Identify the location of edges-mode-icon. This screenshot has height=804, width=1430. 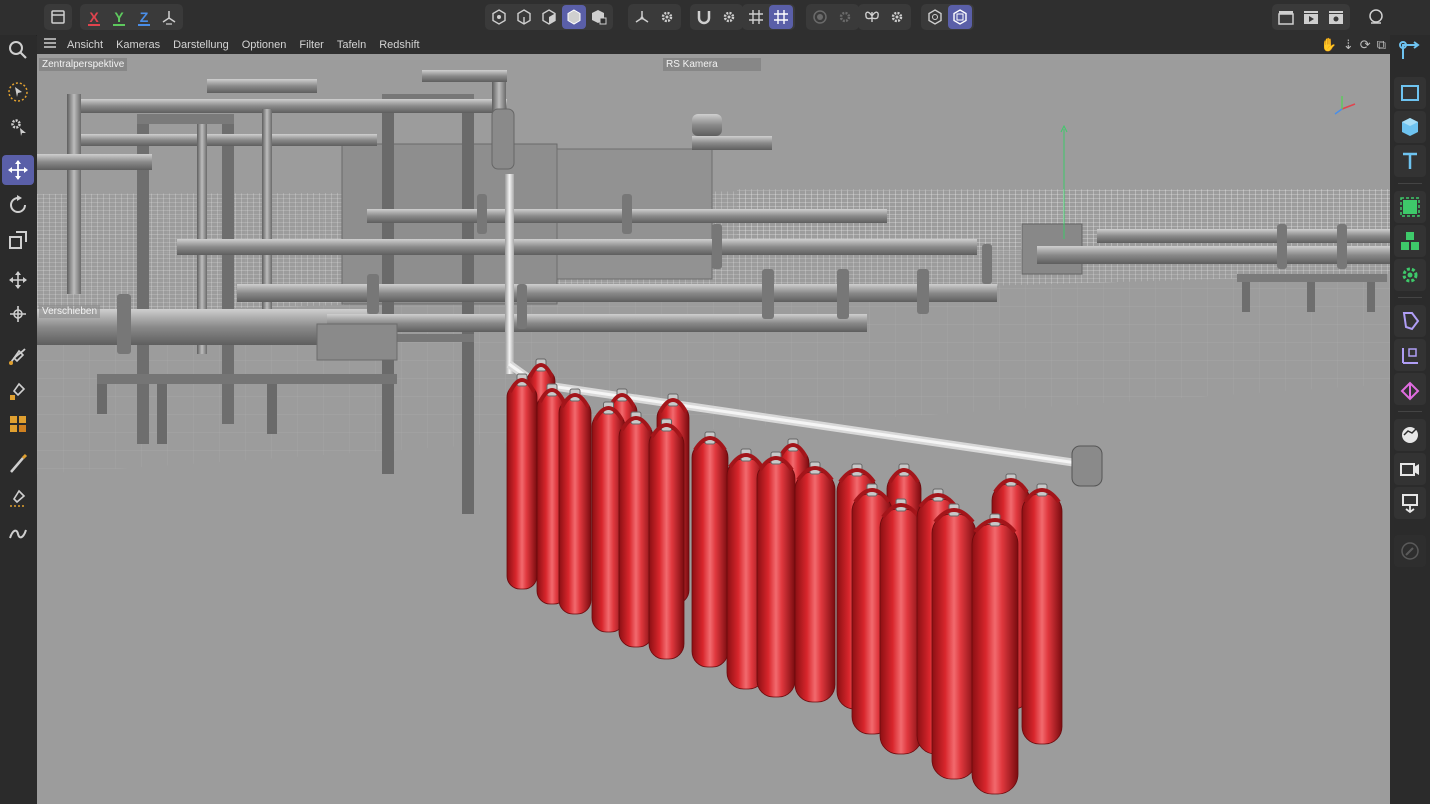
(524, 17).